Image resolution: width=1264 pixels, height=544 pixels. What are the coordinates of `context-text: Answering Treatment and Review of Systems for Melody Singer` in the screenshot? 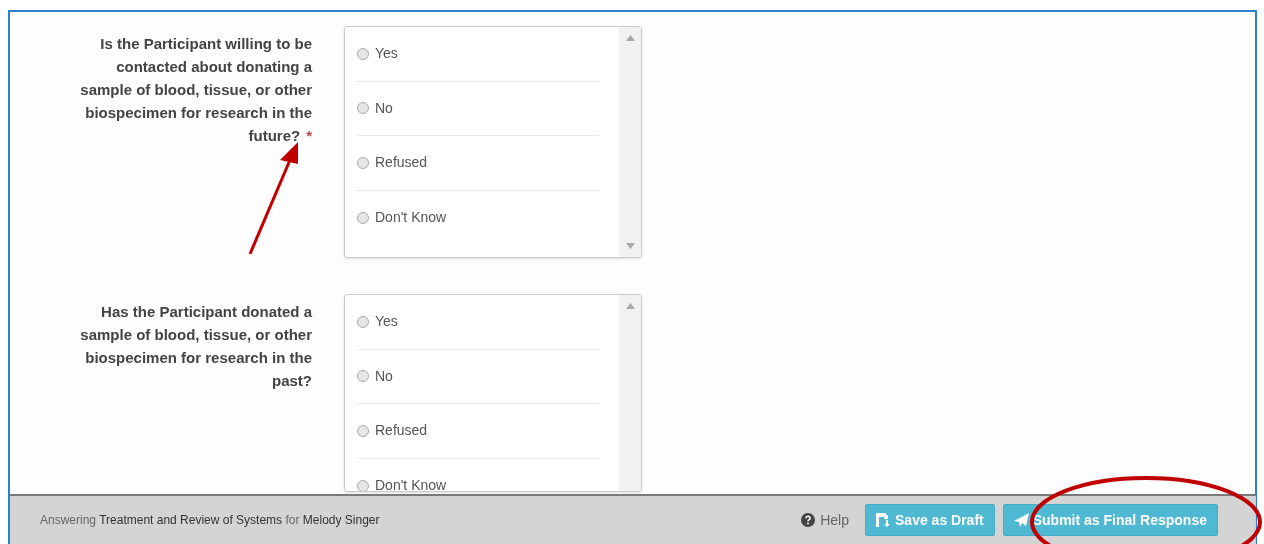 It's located at (210, 520).